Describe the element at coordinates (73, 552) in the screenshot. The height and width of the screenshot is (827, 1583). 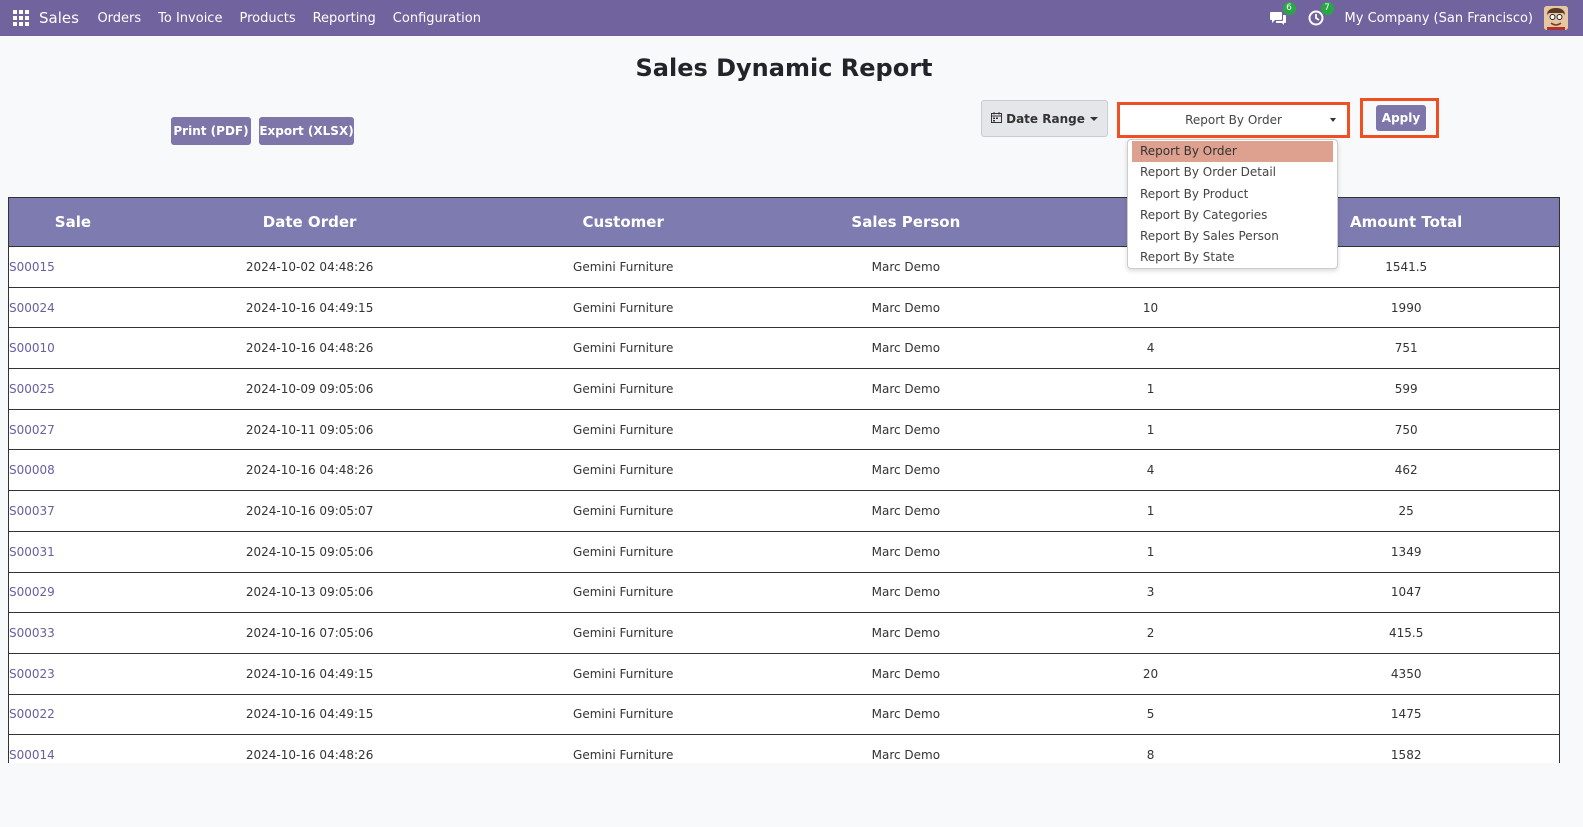
I see `cell-sale: S00031` at that location.